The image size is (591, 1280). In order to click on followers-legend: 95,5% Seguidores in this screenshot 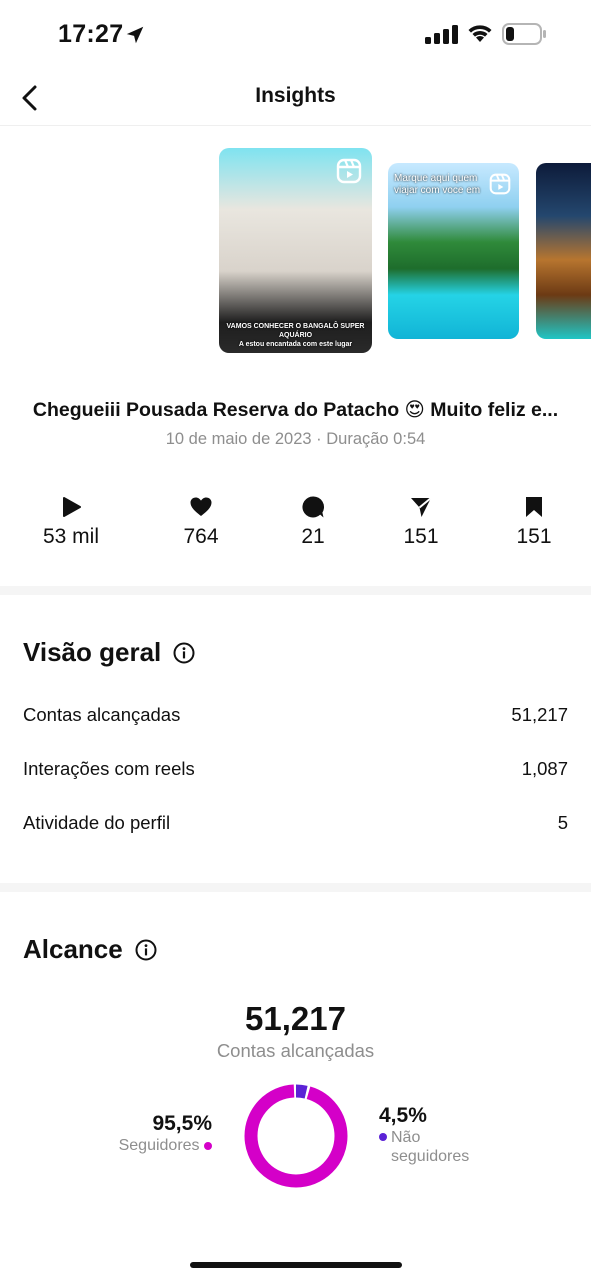, I will do `click(156, 1133)`.